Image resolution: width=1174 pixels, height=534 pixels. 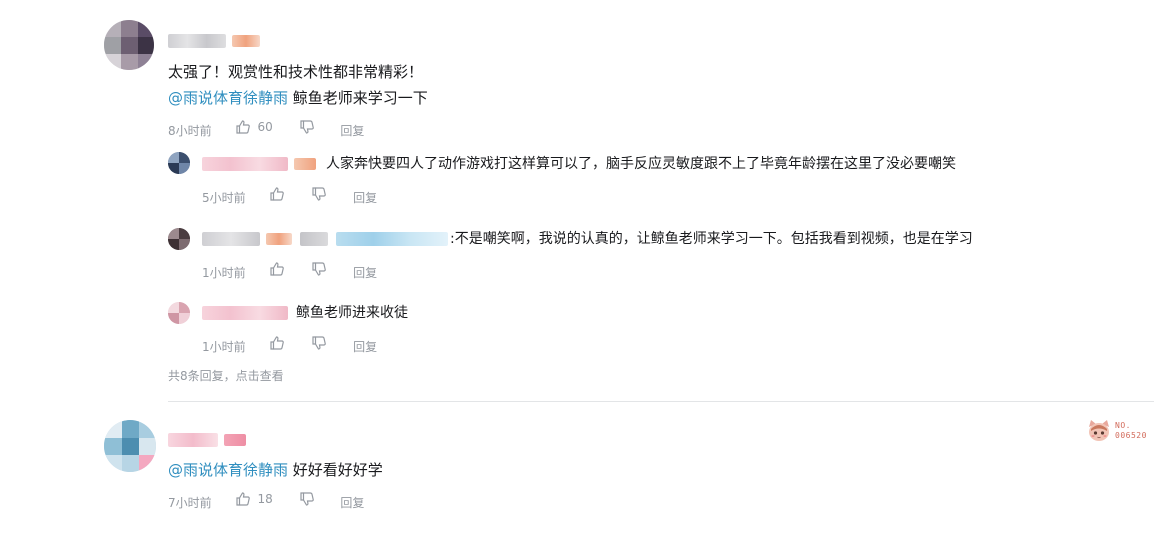 I want to click on like-button: 18, so click(x=254, y=499).